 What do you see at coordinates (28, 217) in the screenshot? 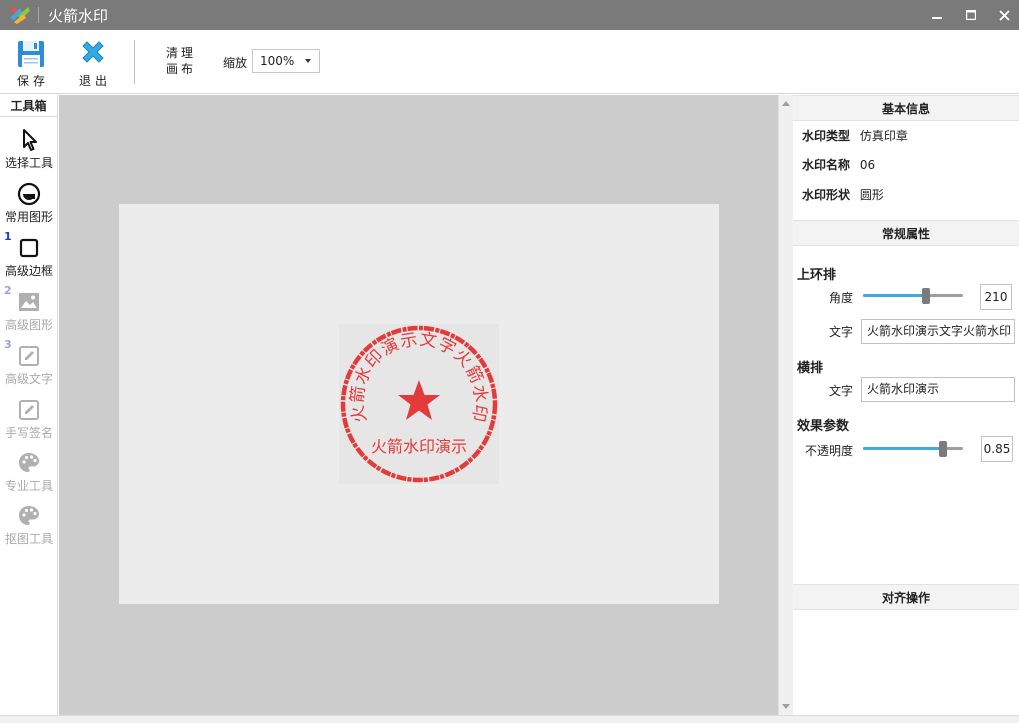
I see `tool-label: 常用图形` at bounding box center [28, 217].